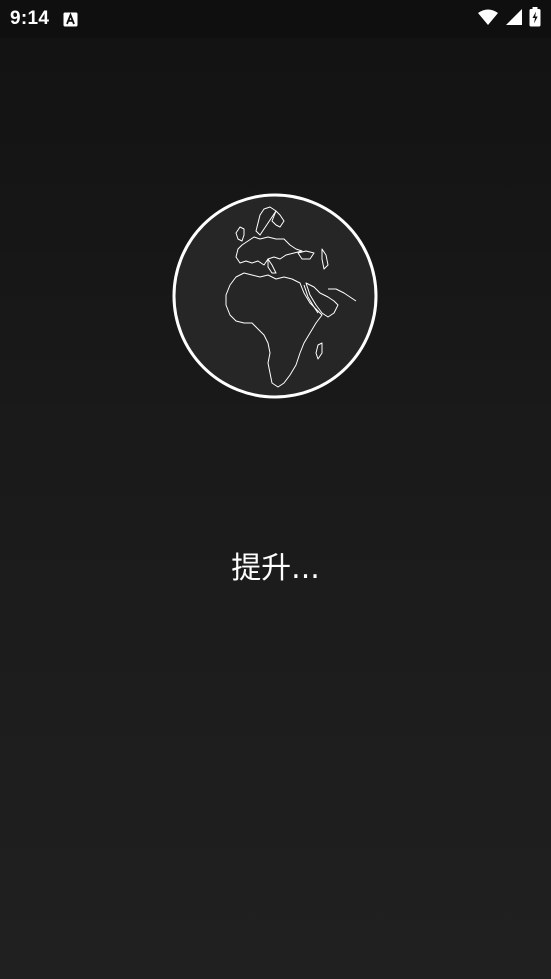 The height and width of the screenshot is (979, 551). Describe the element at coordinates (70, 19) in the screenshot. I see `text-a-notification-icon` at that location.